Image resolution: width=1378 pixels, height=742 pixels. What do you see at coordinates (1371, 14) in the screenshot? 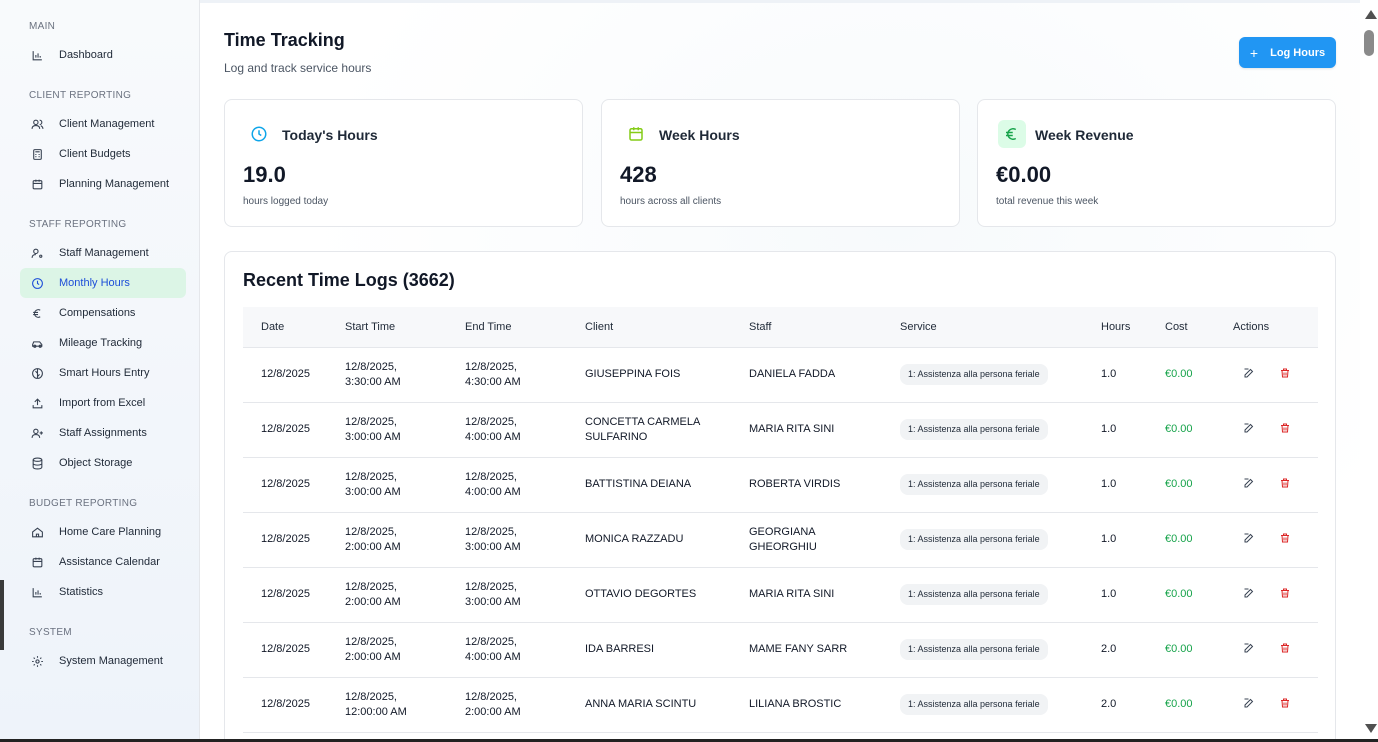
I see `scroll-up-arrow-icon` at bounding box center [1371, 14].